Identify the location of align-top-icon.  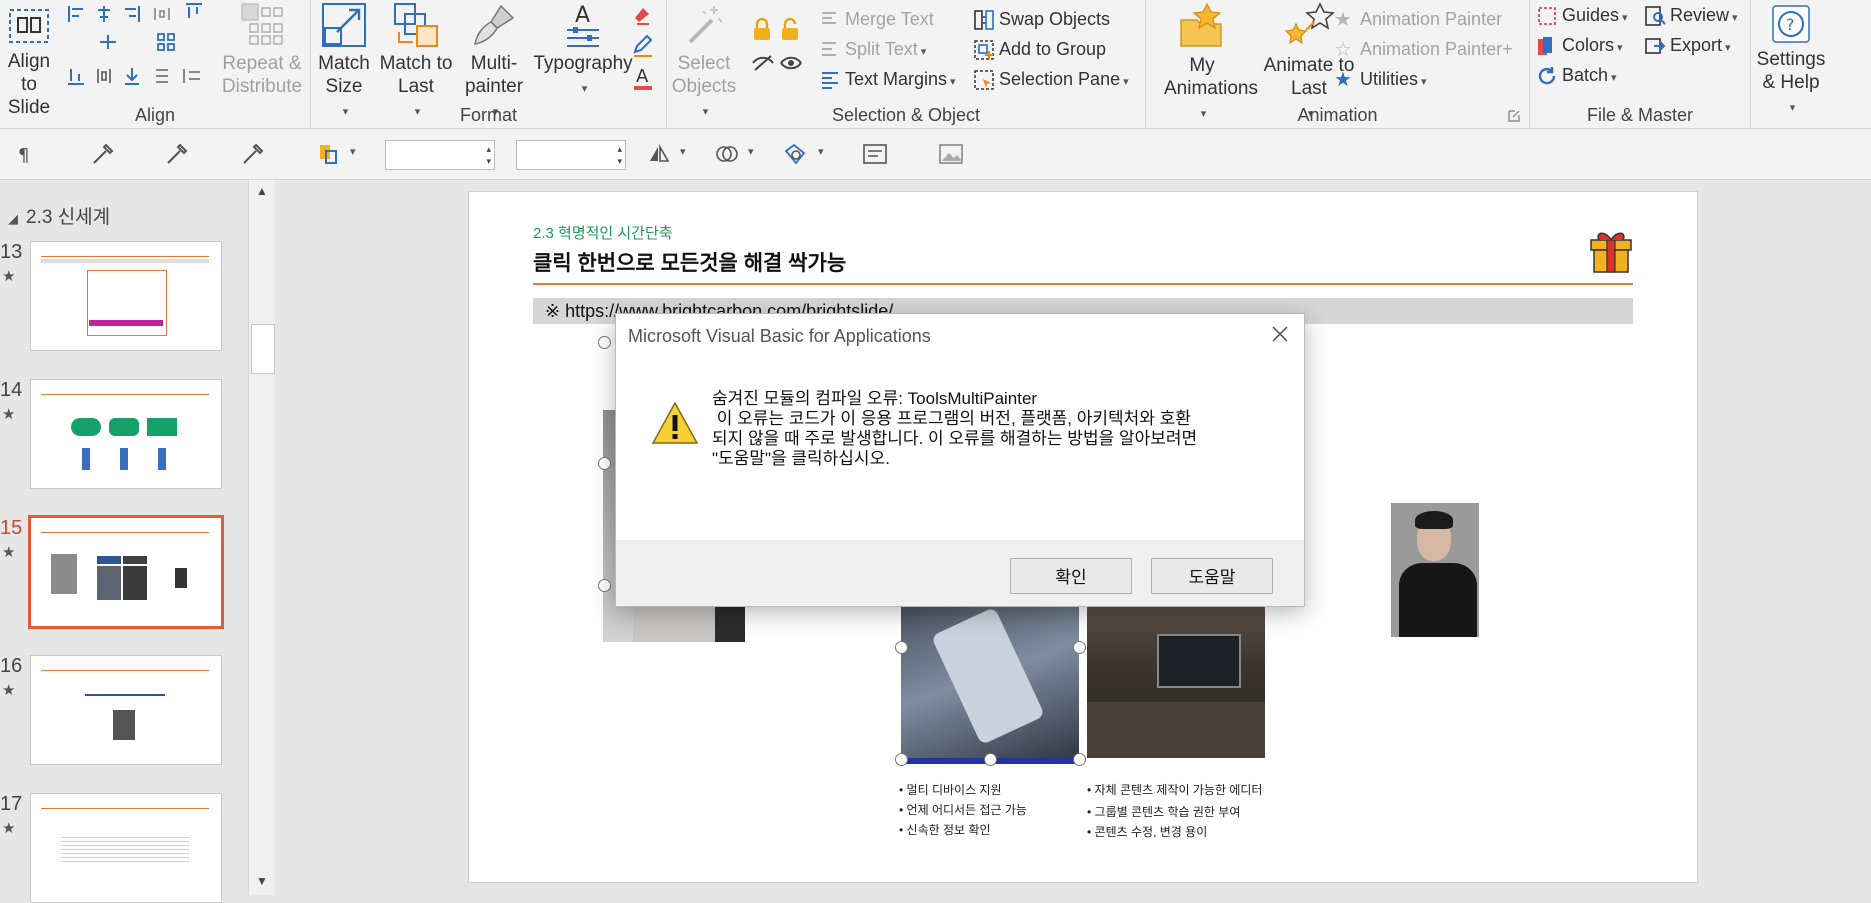
(194, 12).